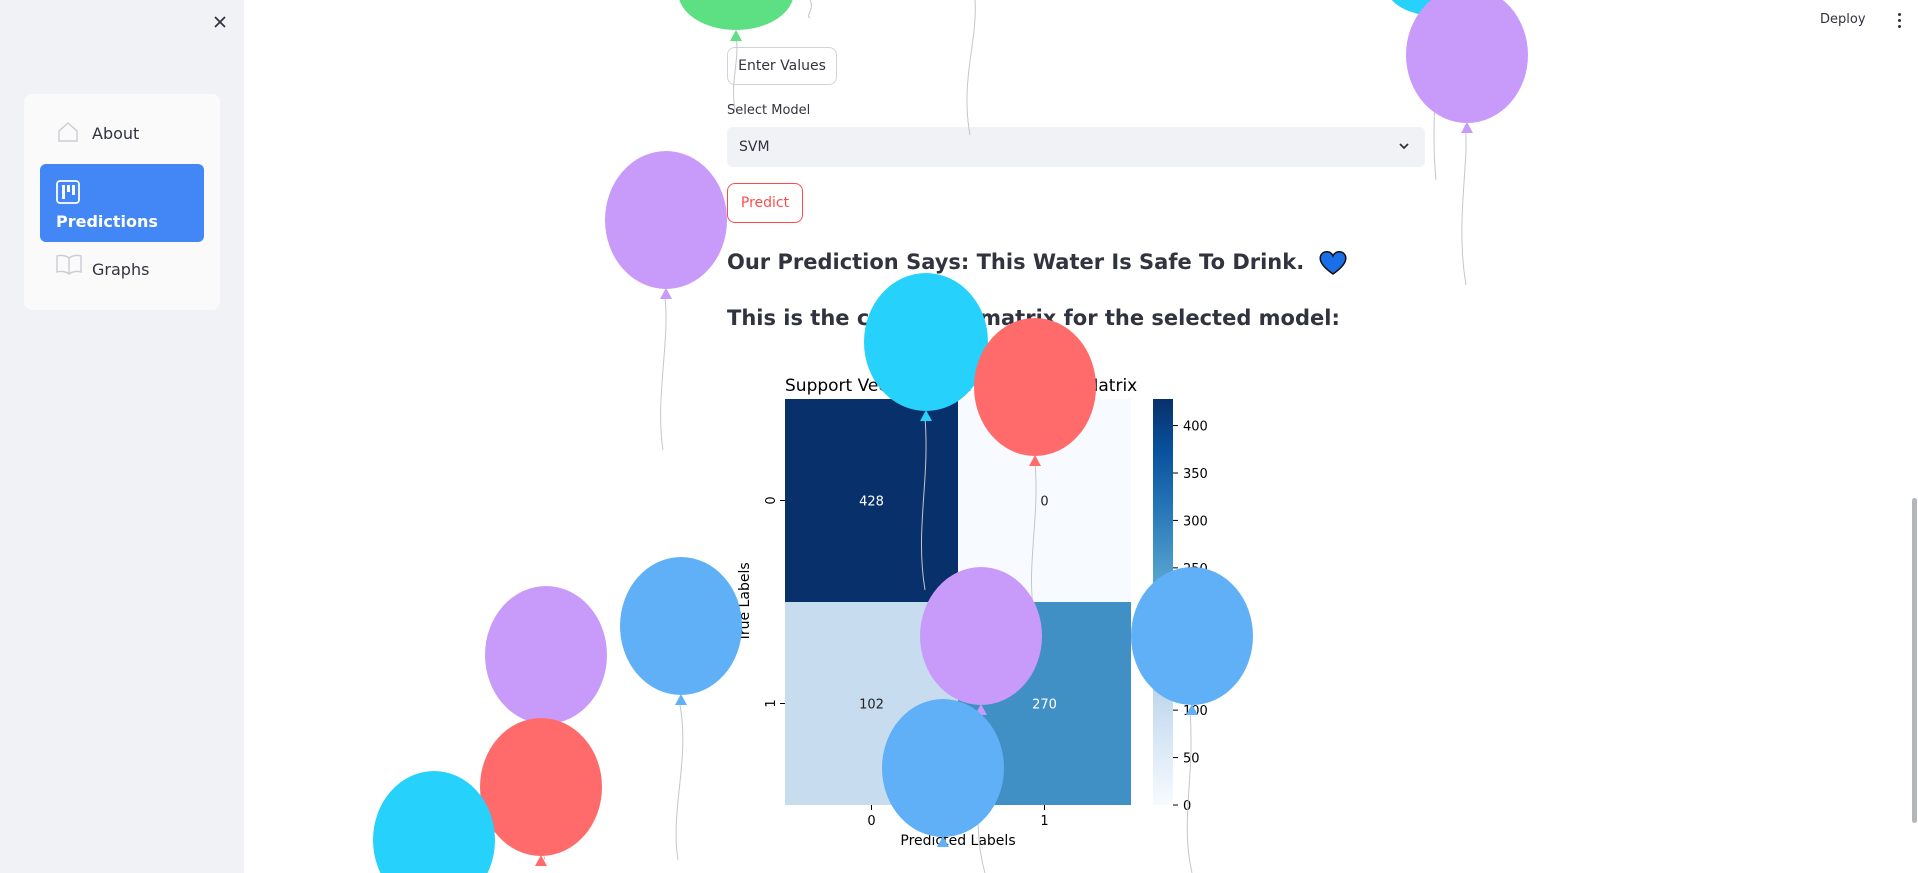  I want to click on sidebar-item-label: Predictions, so click(107, 221).